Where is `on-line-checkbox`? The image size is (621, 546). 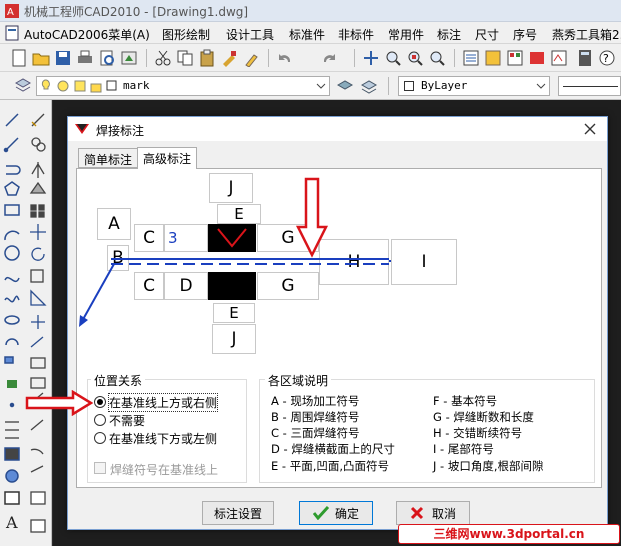 on-line-checkbox is located at coordinates (100, 468).